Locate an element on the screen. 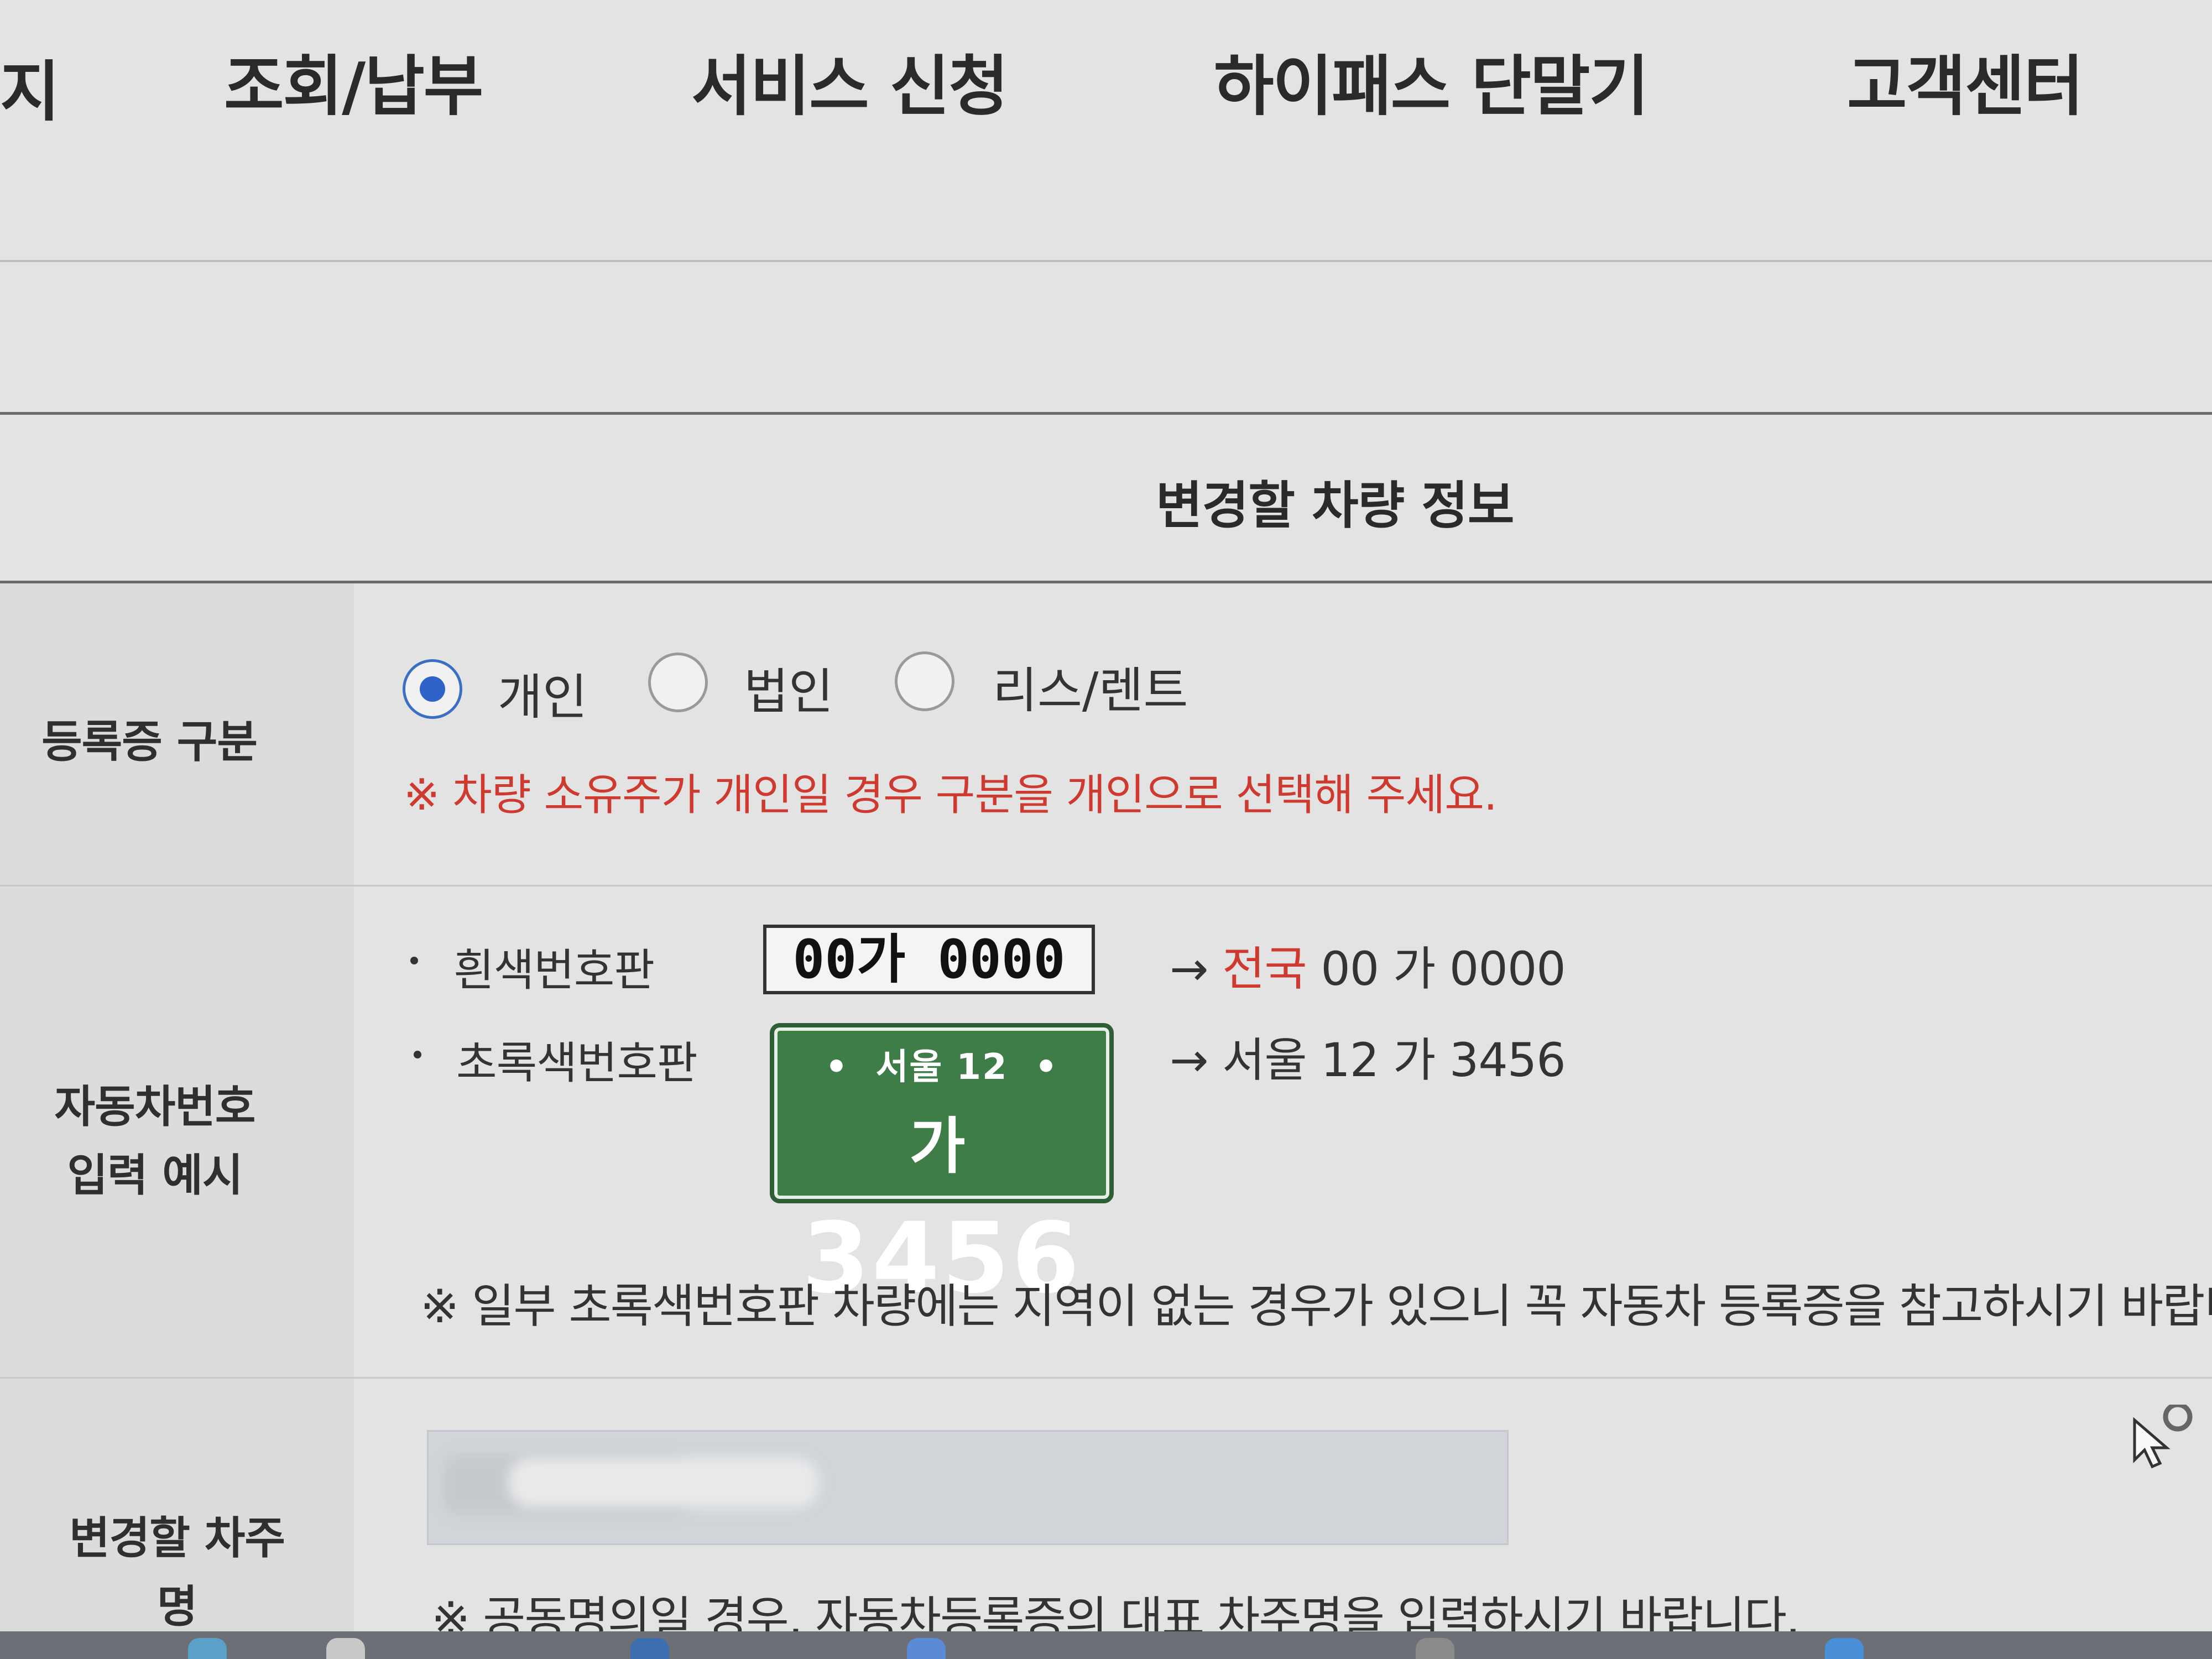 This screenshot has width=2212, height=1659. green-plate-example: • 서울 12 • 가3456 is located at coordinates (942, 1169).